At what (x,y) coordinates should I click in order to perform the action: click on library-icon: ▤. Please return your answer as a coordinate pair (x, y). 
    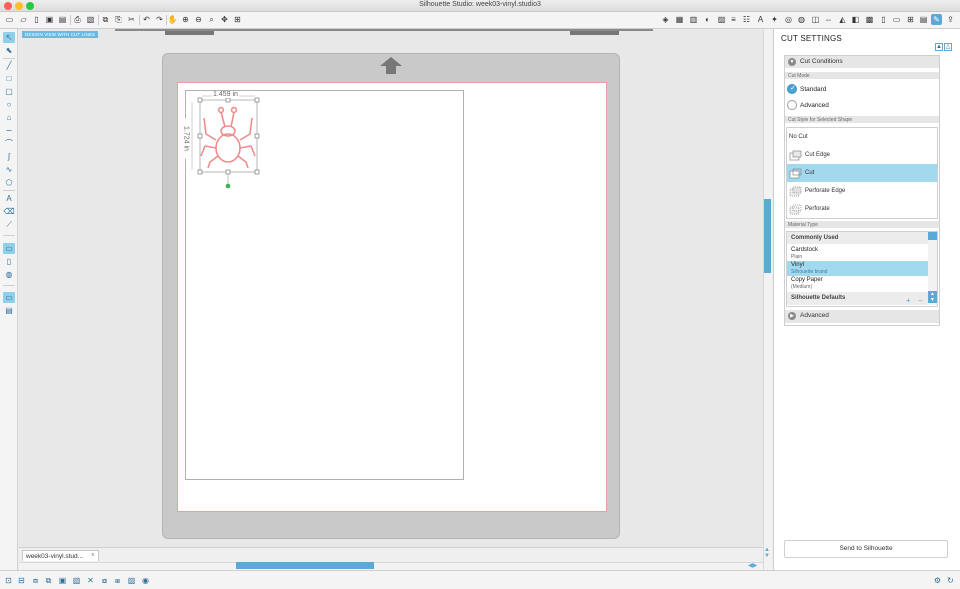
    Looking at the image, I should click on (923, 19).